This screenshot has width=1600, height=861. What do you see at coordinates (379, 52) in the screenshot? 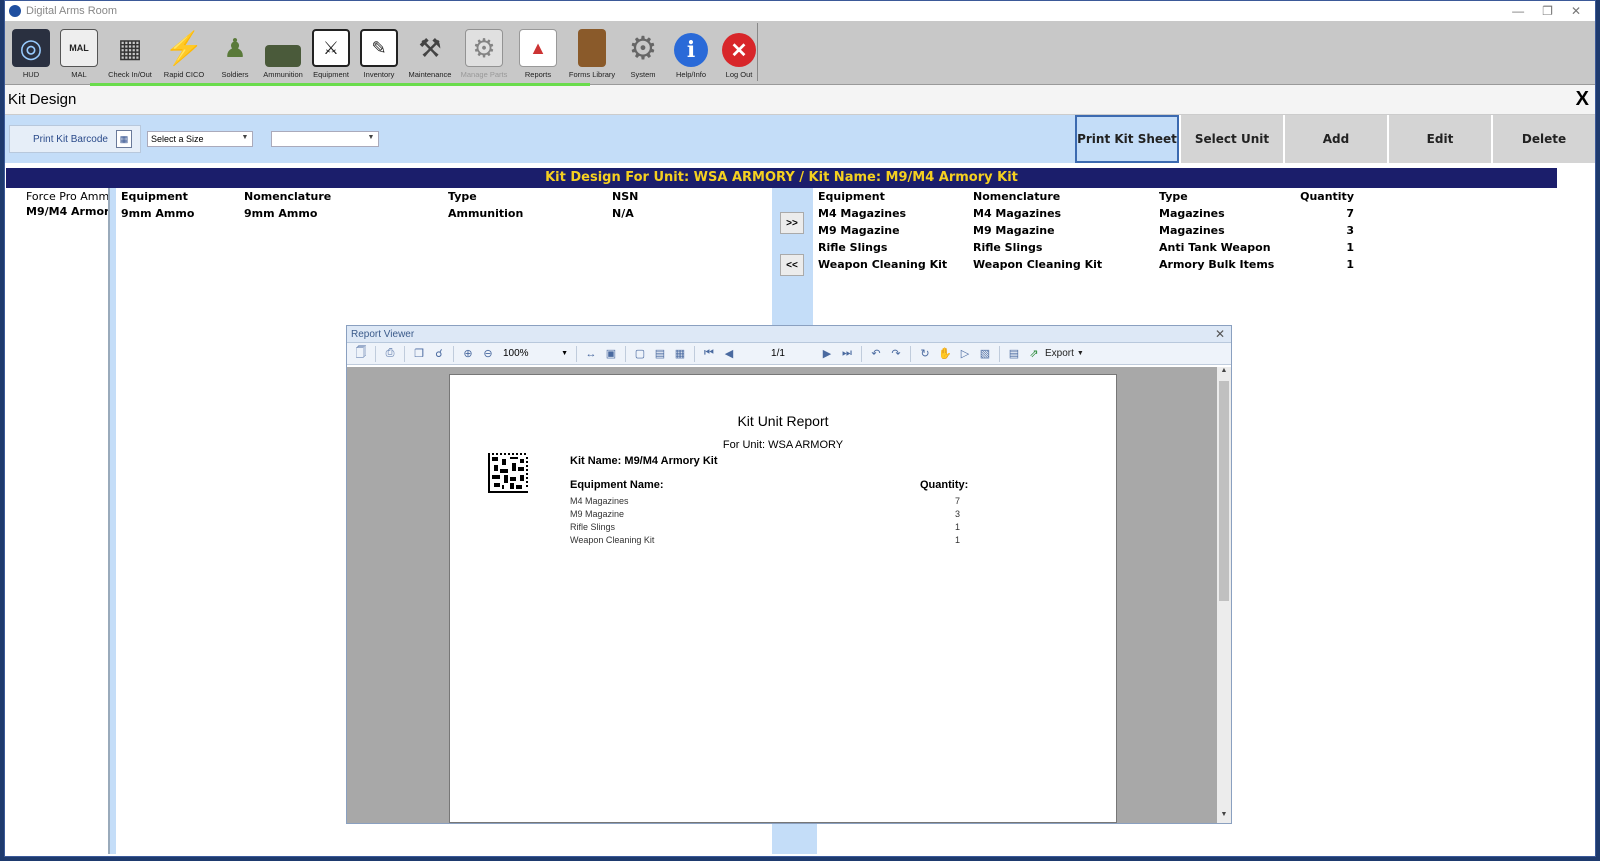
I see `toolbar-inventory: ✎ Inventory` at bounding box center [379, 52].